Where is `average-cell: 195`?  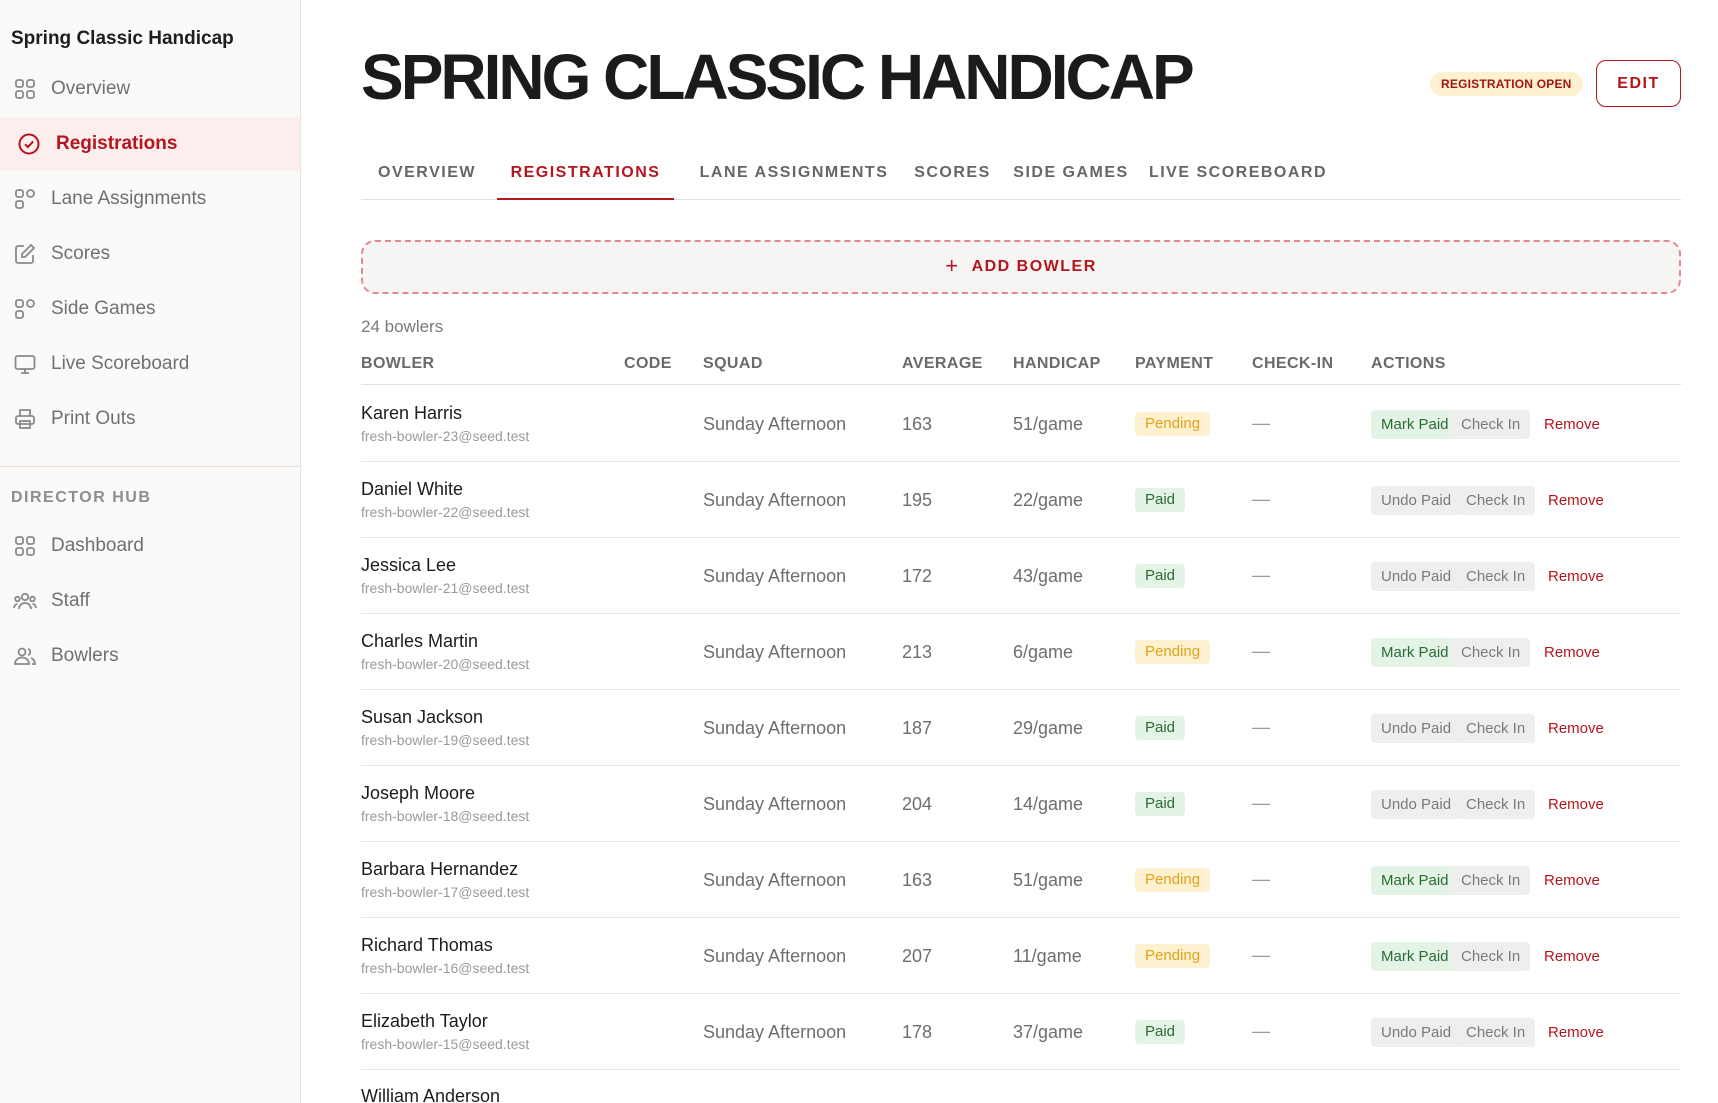 average-cell: 195 is located at coordinates (917, 500).